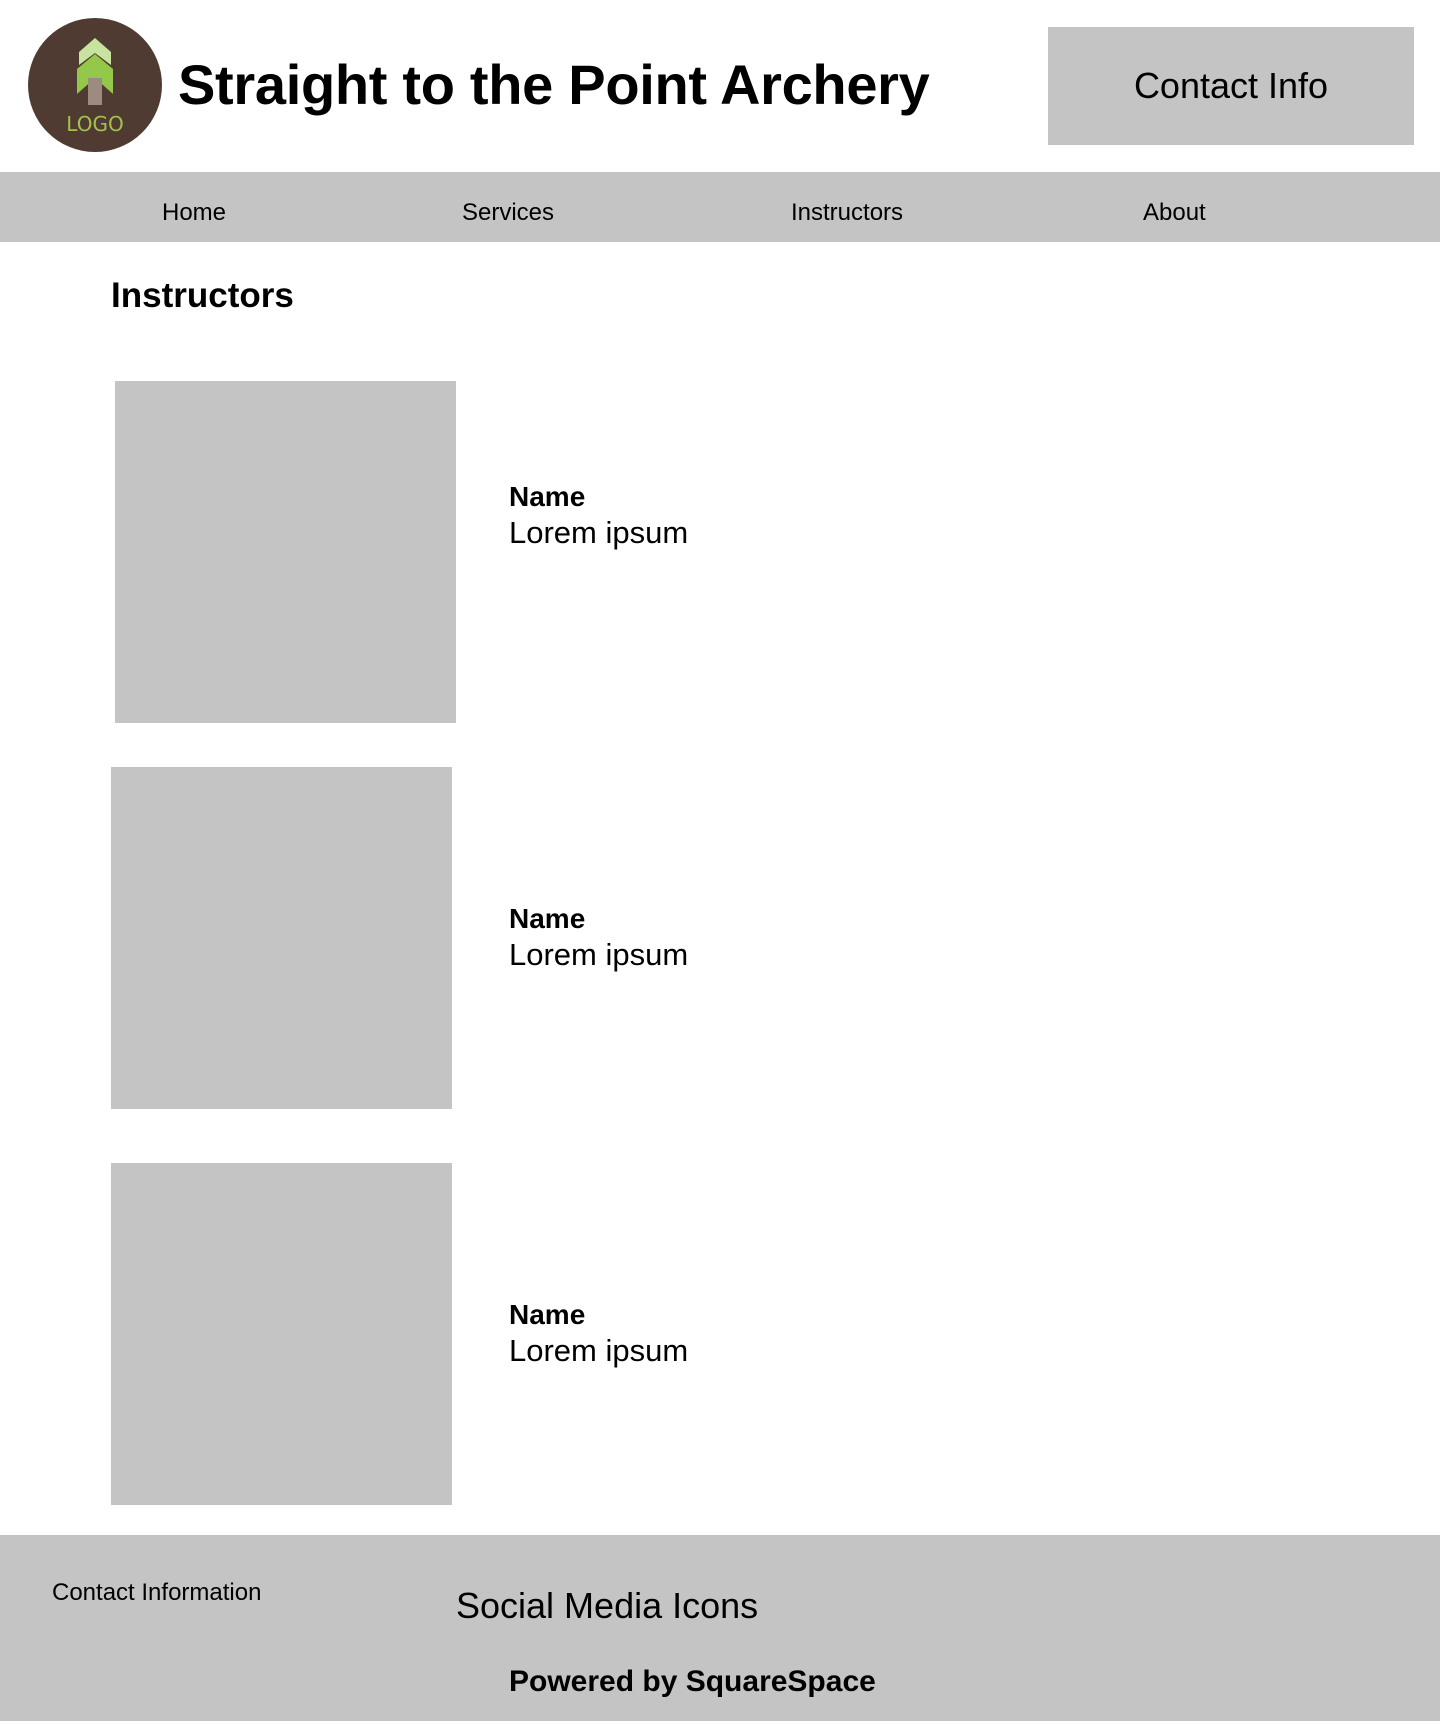  What do you see at coordinates (607, 1606) in the screenshot?
I see `footer-social-media-icons: Social Media Icons` at bounding box center [607, 1606].